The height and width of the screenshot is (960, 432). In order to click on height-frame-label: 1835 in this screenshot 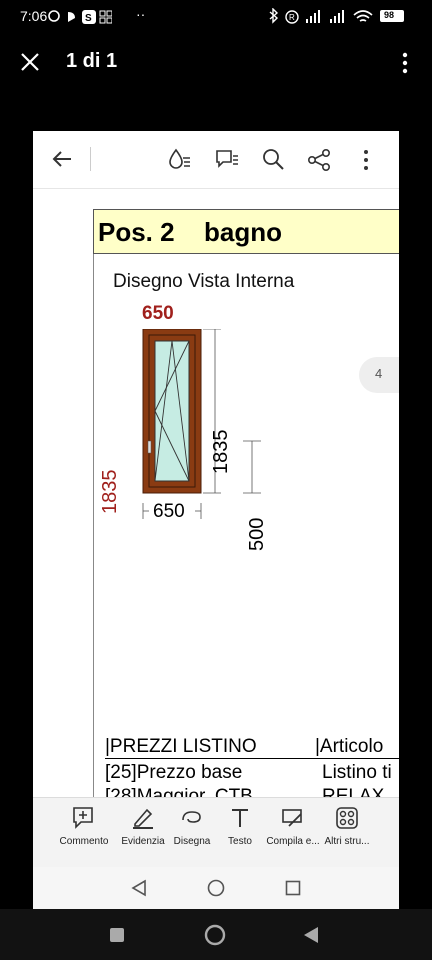, I will do `click(221, 452)`.